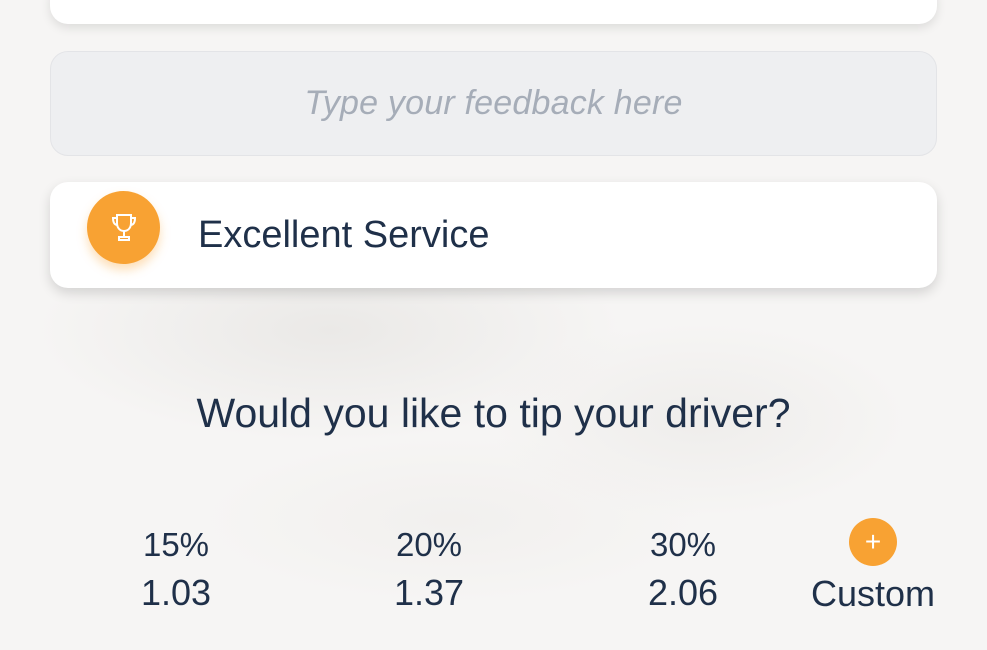 This screenshot has height=650, width=987. I want to click on service-label: Excellent Service, so click(344, 235).